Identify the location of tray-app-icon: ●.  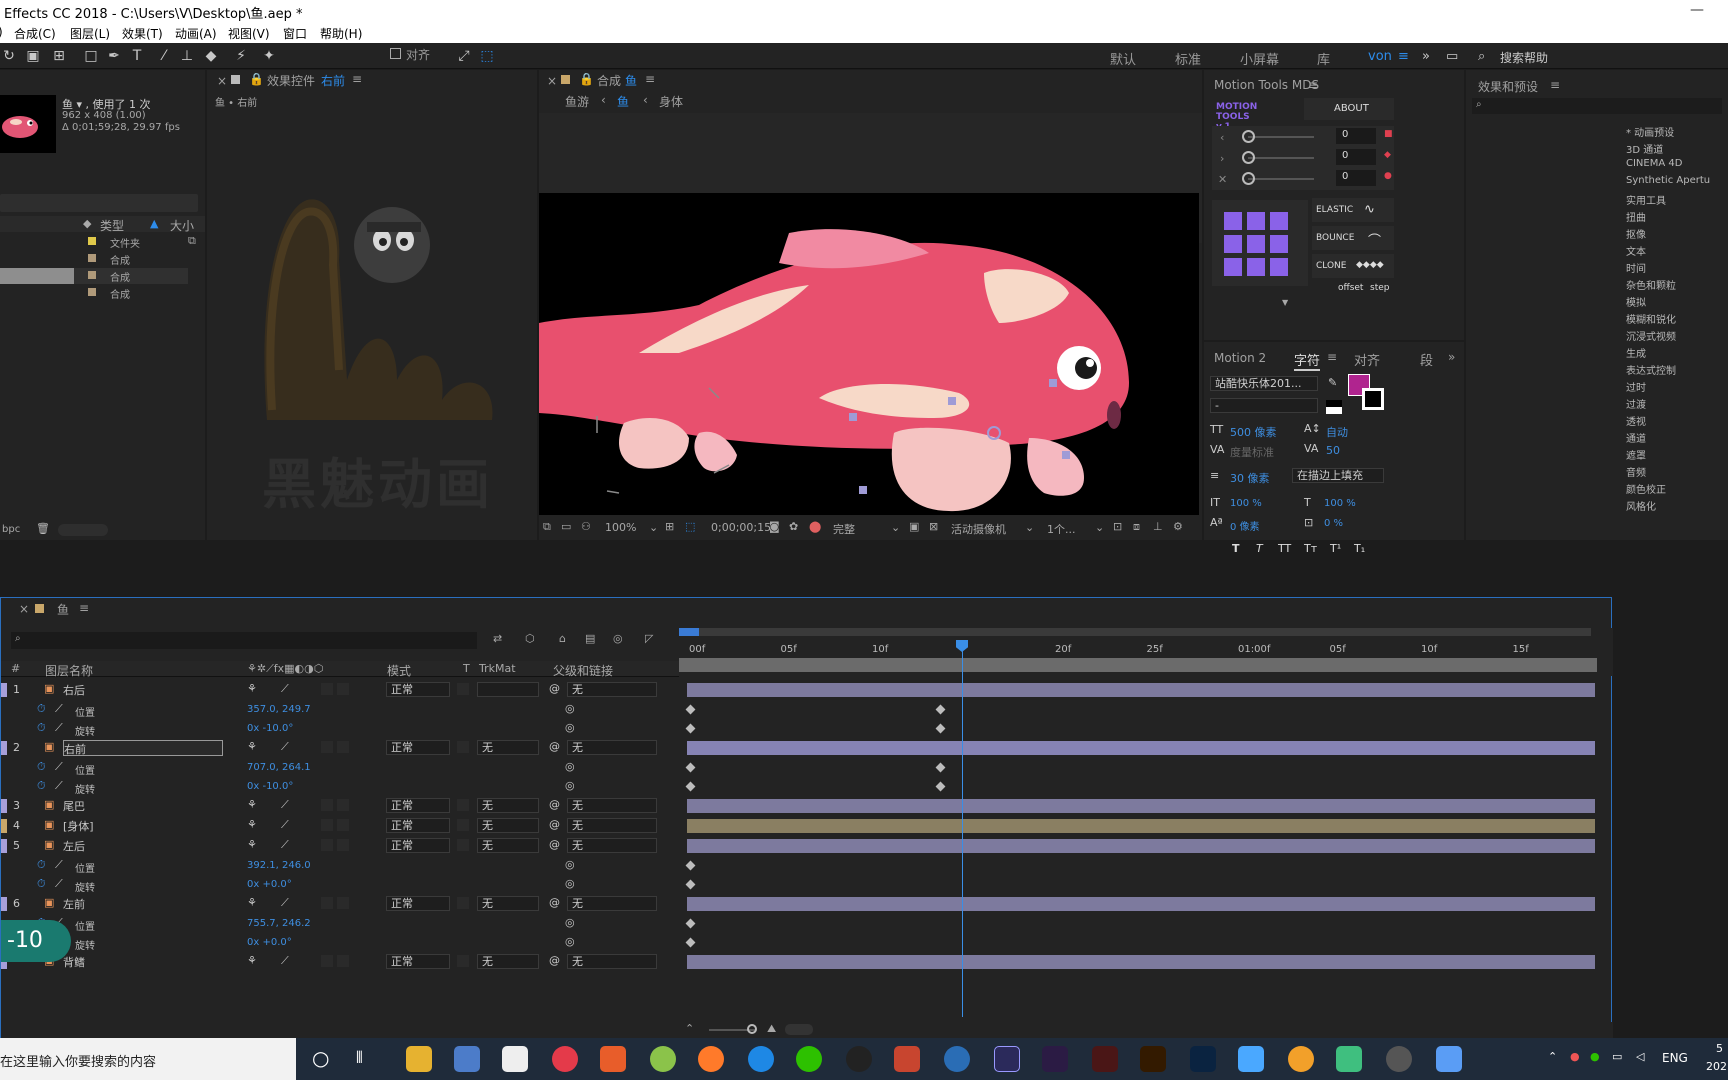
(1575, 1056).